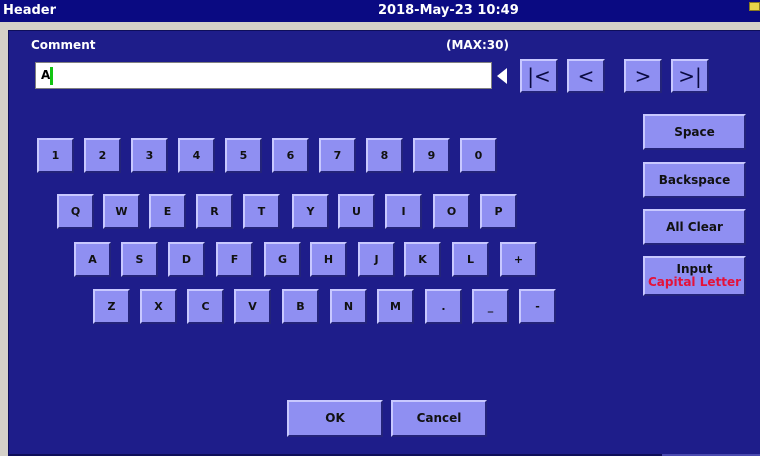 Image resolution: width=760 pixels, height=456 pixels. I want to click on key-button: I, so click(403, 211).